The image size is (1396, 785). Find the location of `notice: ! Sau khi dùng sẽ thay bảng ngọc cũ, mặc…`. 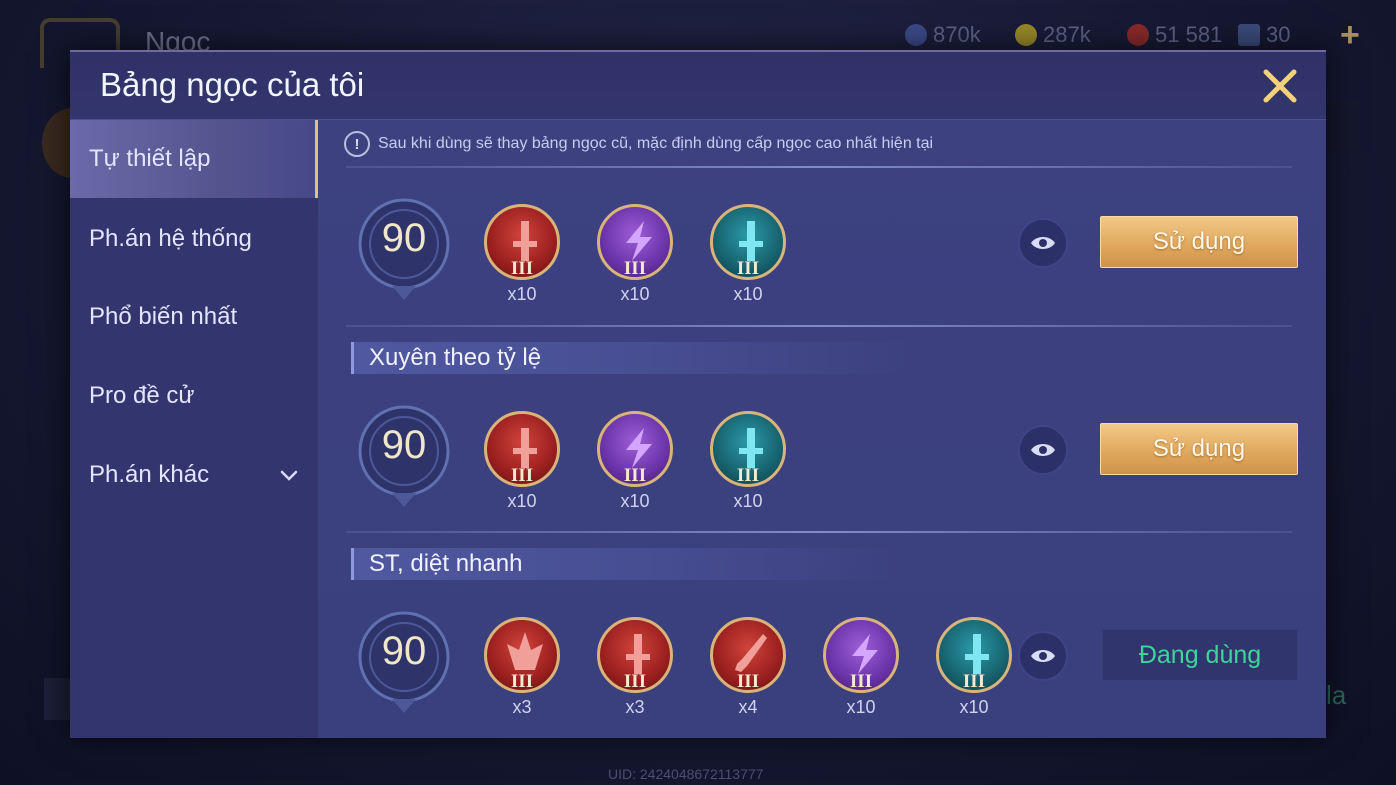

notice: ! Sau khi dùng sẽ thay bảng ngọc cũ, mặc… is located at coordinates (638, 144).